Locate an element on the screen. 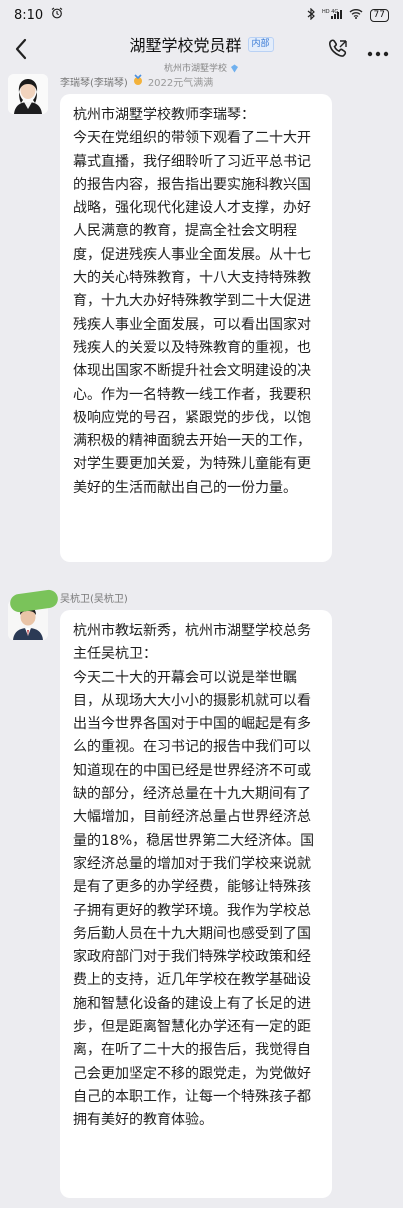 The width and height of the screenshot is (403, 1208). status-bar: 8:10 HD 4G 77 is located at coordinates (201, 15).